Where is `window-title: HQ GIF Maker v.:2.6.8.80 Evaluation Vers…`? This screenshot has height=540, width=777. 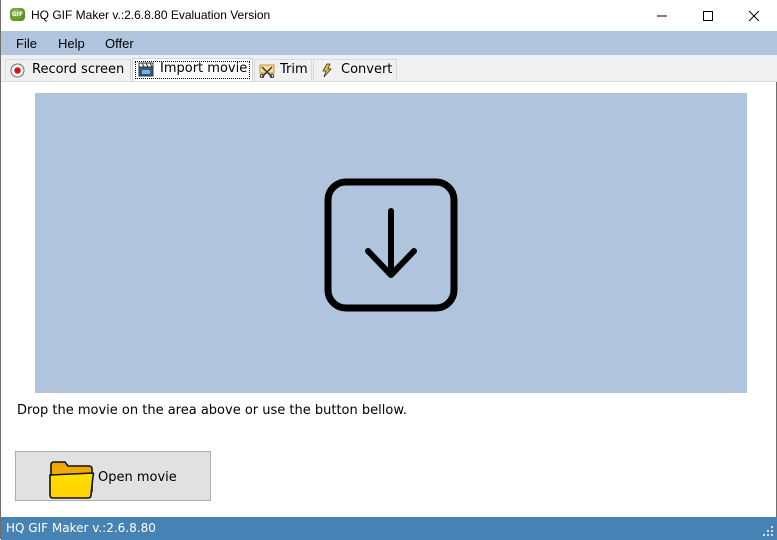
window-title: HQ GIF Maker v.:2.6.8.80 Evaluation Vers… is located at coordinates (151, 15).